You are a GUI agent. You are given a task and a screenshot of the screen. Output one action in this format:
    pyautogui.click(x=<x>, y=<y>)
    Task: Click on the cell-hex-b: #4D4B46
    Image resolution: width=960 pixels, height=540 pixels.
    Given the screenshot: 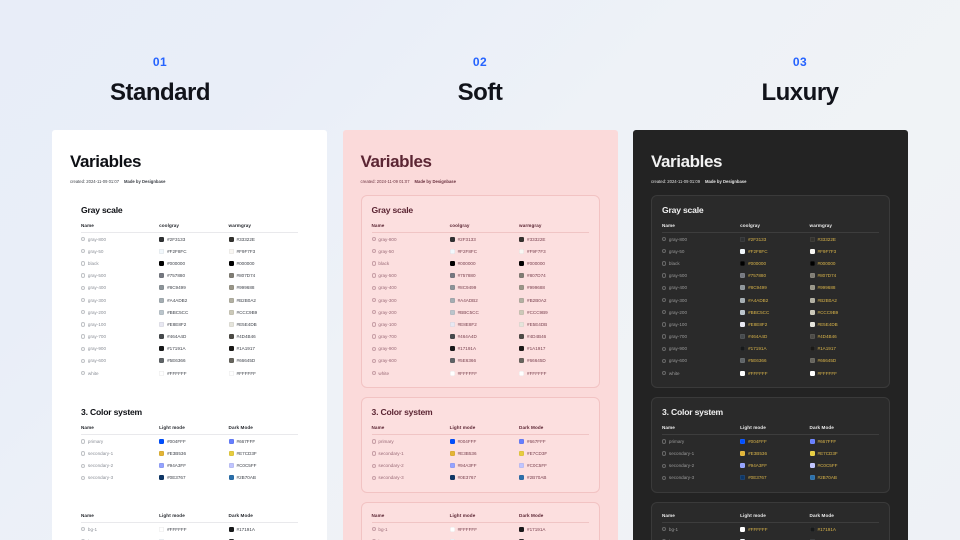 What is the action you would take?
    pyautogui.click(x=263, y=337)
    